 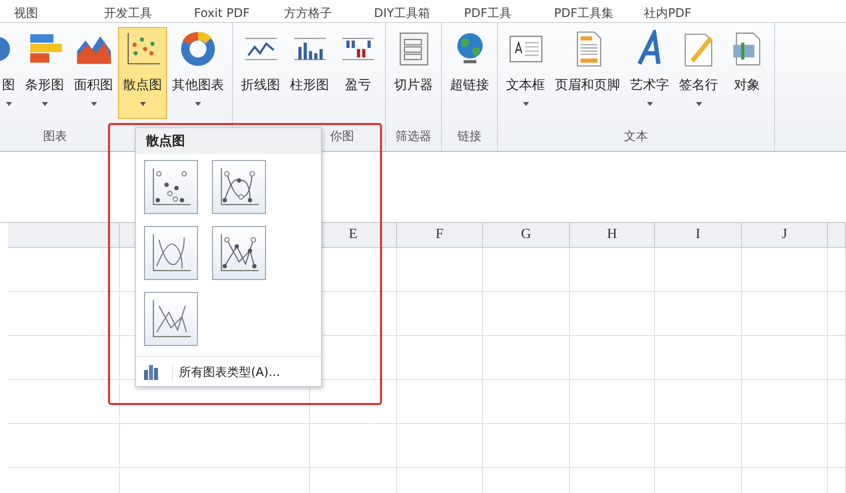 What do you see at coordinates (329, 13) in the screenshot?
I see `ribbon-tab: 方方格子` at bounding box center [329, 13].